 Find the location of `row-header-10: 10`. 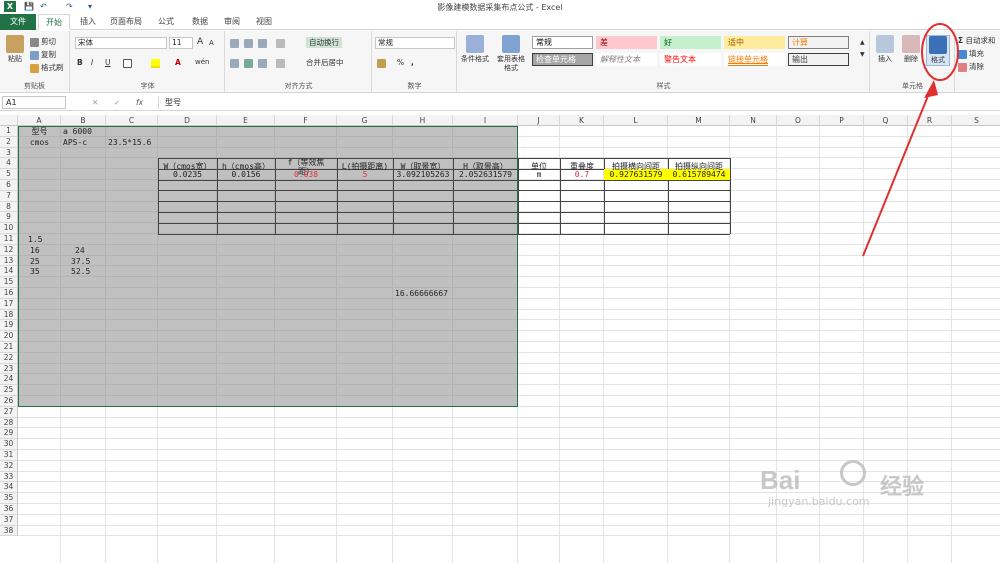

row-header-10: 10 is located at coordinates (9, 228).